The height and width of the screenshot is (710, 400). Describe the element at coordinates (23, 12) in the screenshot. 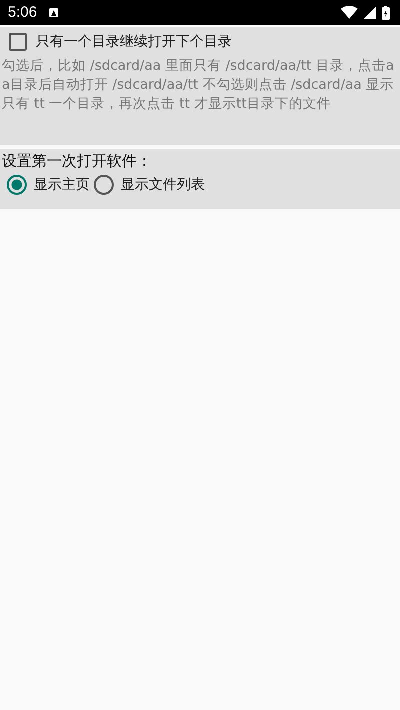

I see `clock-time: 5:06` at that location.